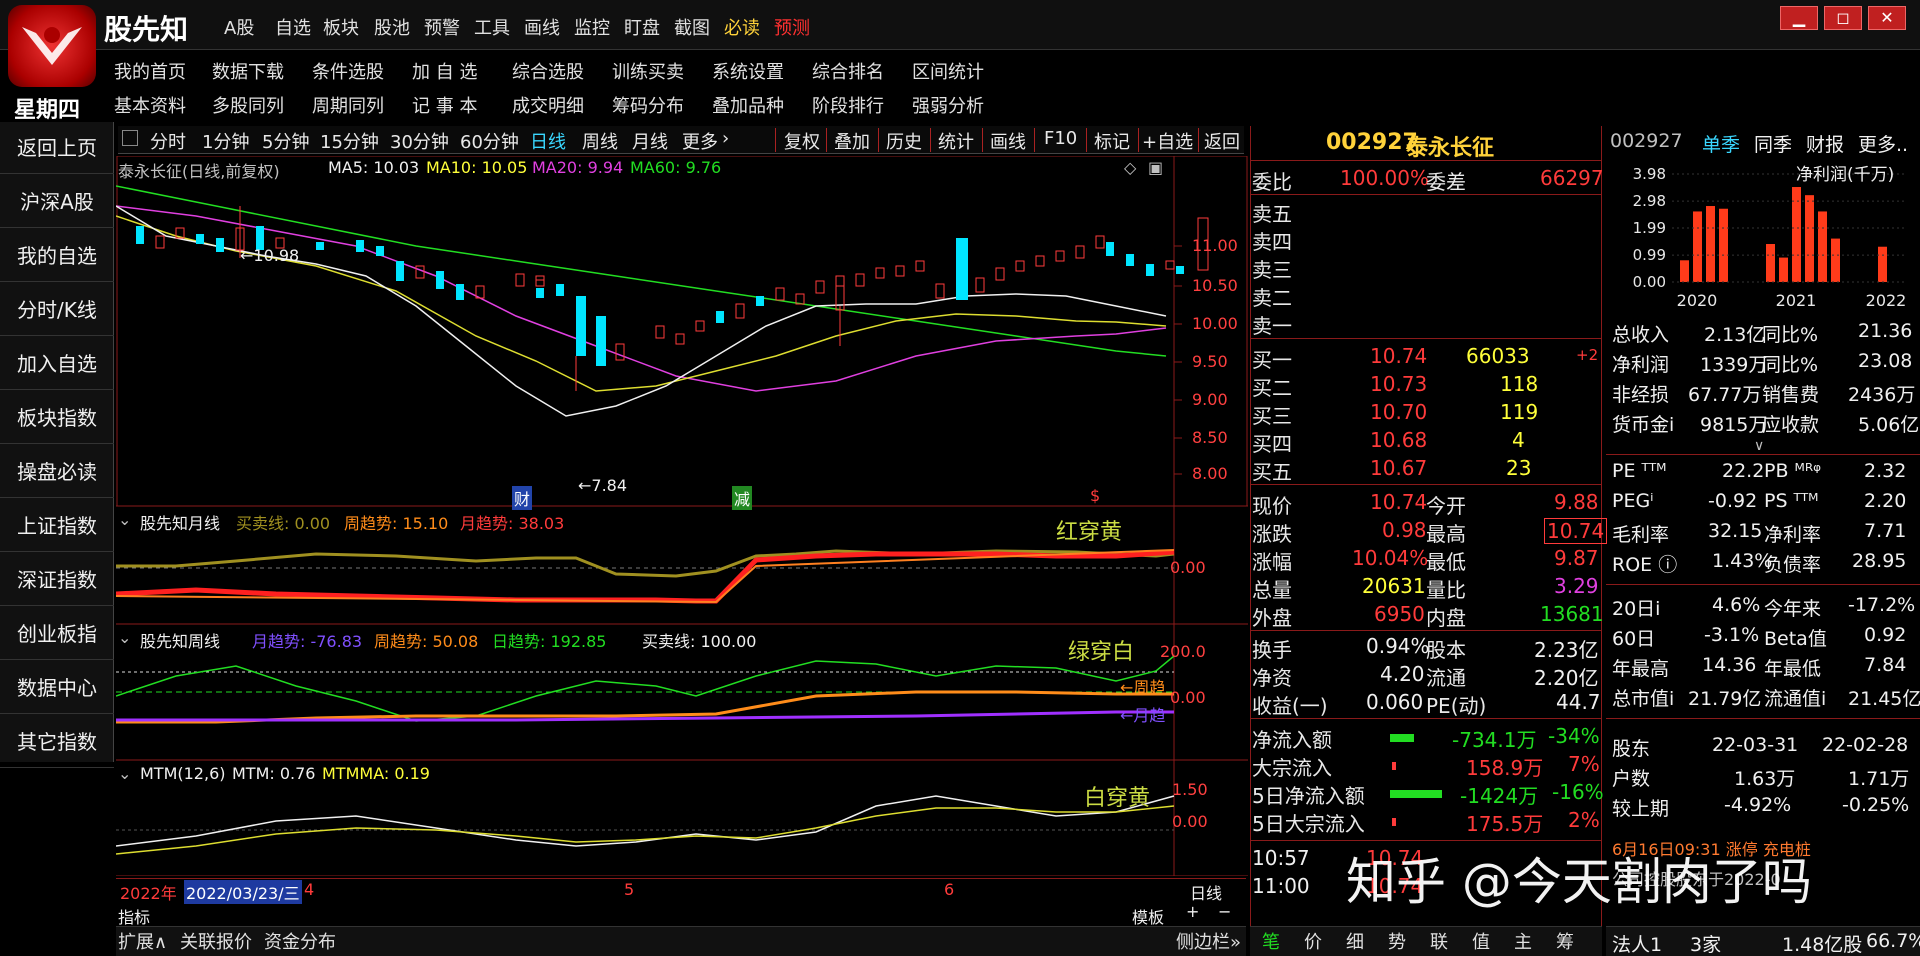  What do you see at coordinates (1355, 941) in the screenshot?
I see `tab-detail: 细` at bounding box center [1355, 941].